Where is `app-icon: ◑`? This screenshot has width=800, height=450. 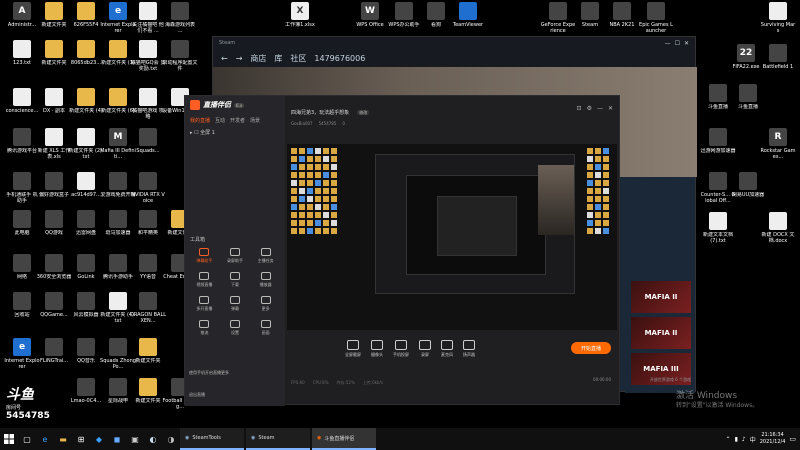 app-icon: ◑ is located at coordinates (171, 439).